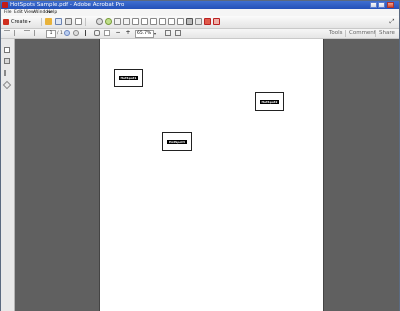 The height and width of the screenshot is (311, 400). I want to click on note-icon, so click(135, 21).